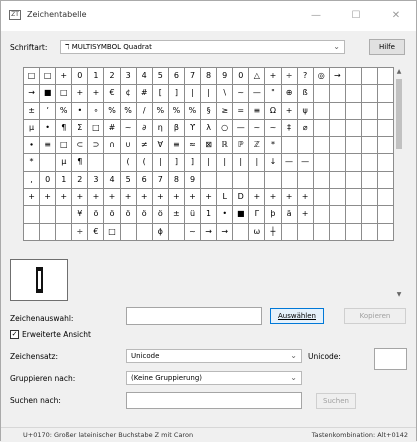 The height and width of the screenshot is (442, 417). Describe the element at coordinates (176, 215) in the screenshot. I see `char-cell: ±` at that location.